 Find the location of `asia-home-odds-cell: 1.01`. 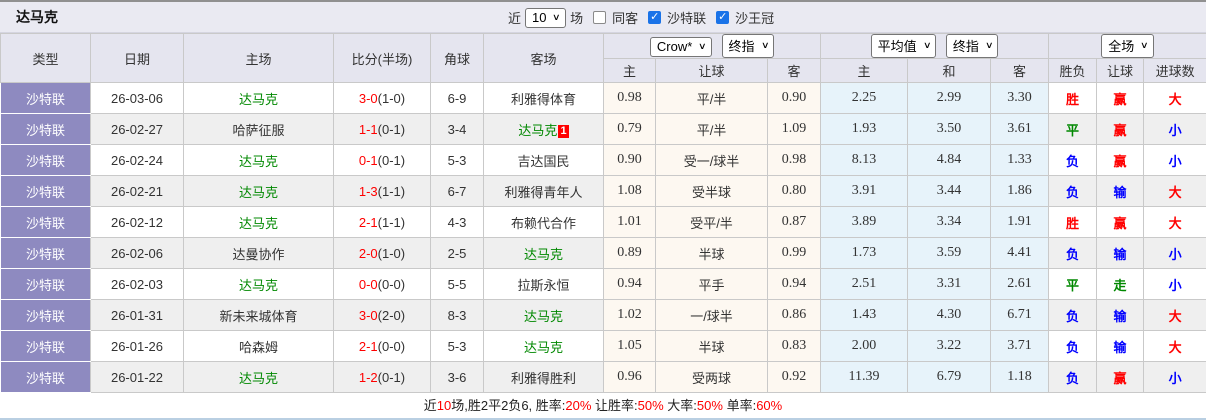

asia-home-odds-cell: 1.01 is located at coordinates (629, 222).